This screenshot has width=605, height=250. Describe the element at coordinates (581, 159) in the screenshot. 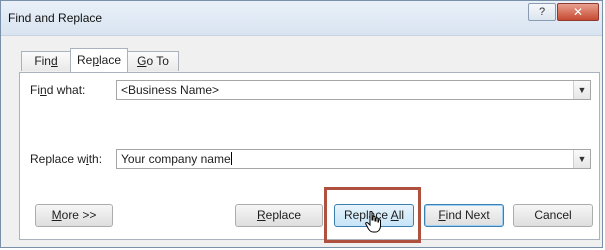

I see `replace-dropdown-arrow-icon: ▼` at that location.